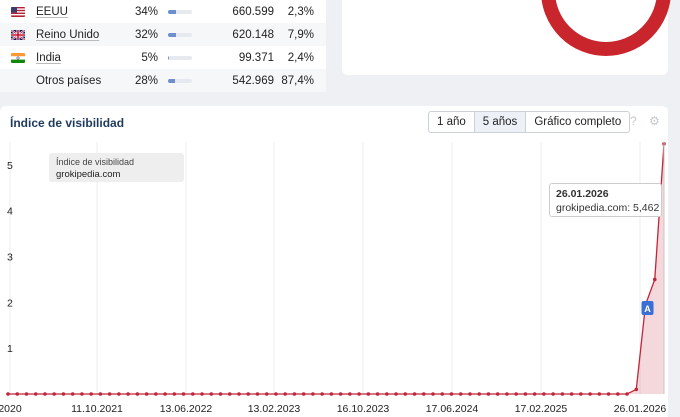 The height and width of the screenshot is (417, 680). What do you see at coordinates (451, 122) in the screenshot?
I see `range-1-year-button: 1 año` at bounding box center [451, 122].